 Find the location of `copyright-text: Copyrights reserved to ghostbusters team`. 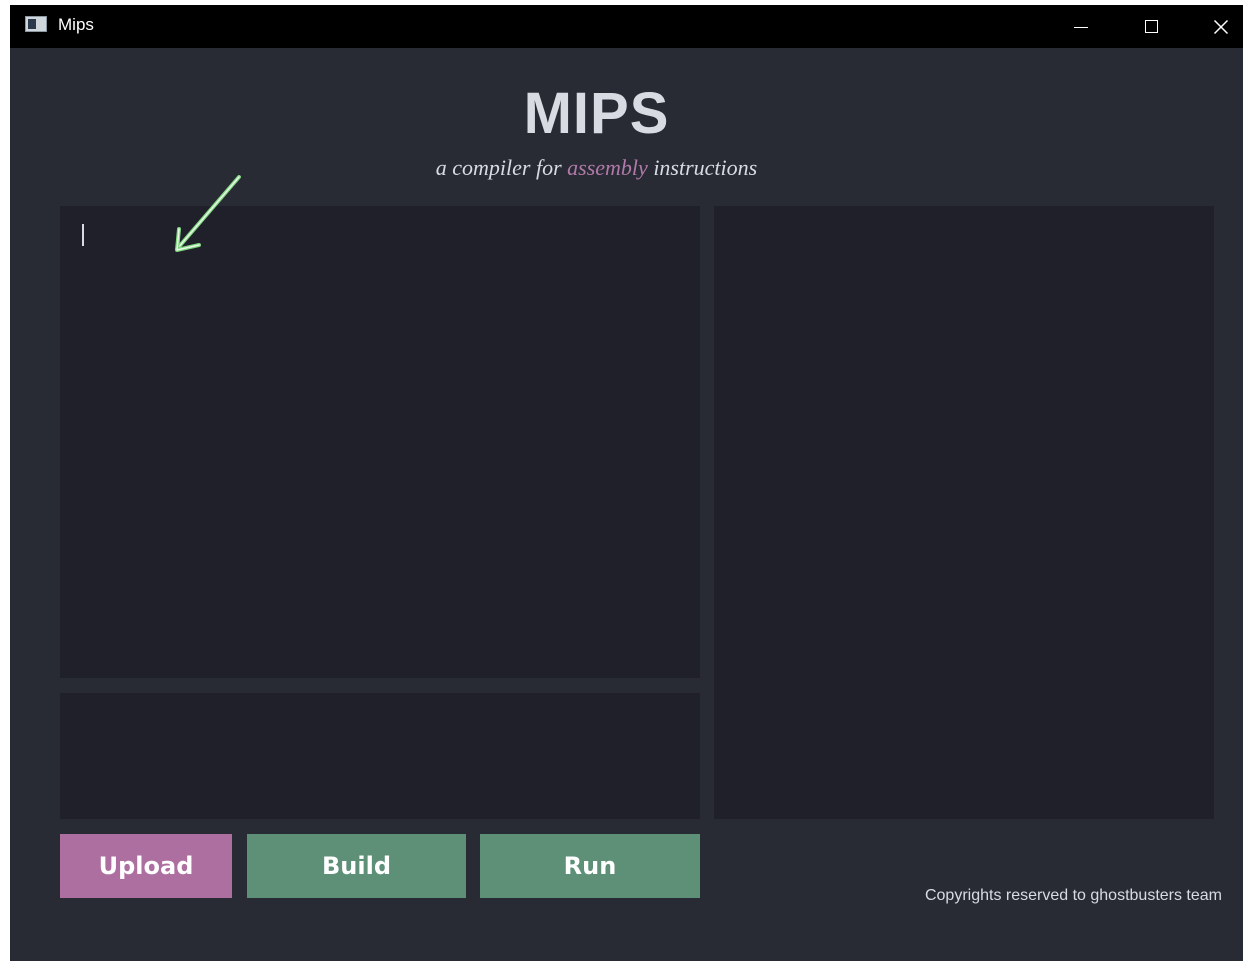

copyright-text: Copyrights reserved to ghostbusters team is located at coordinates (1073, 895).